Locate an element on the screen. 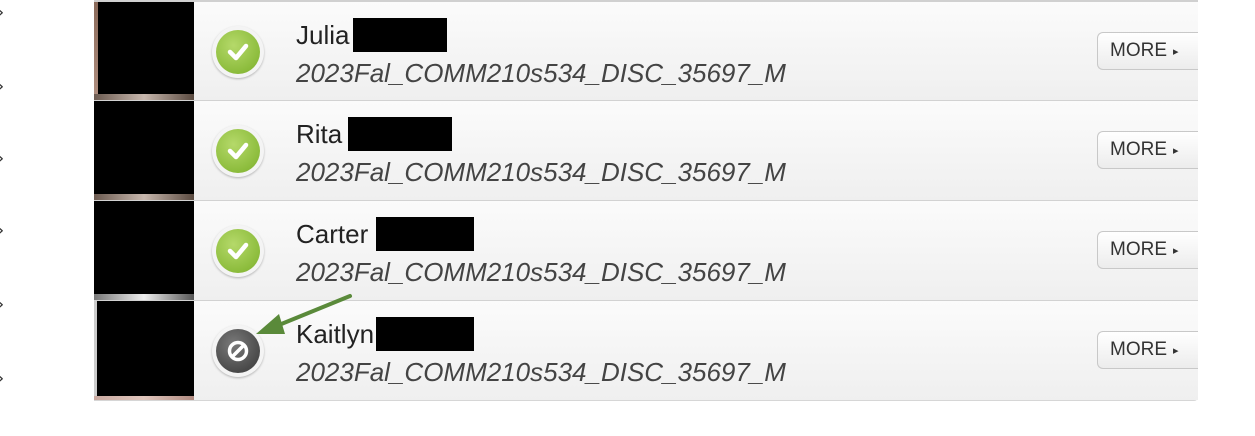 This screenshot has height=436, width=1255. student-first-name: Rita is located at coordinates (319, 133).